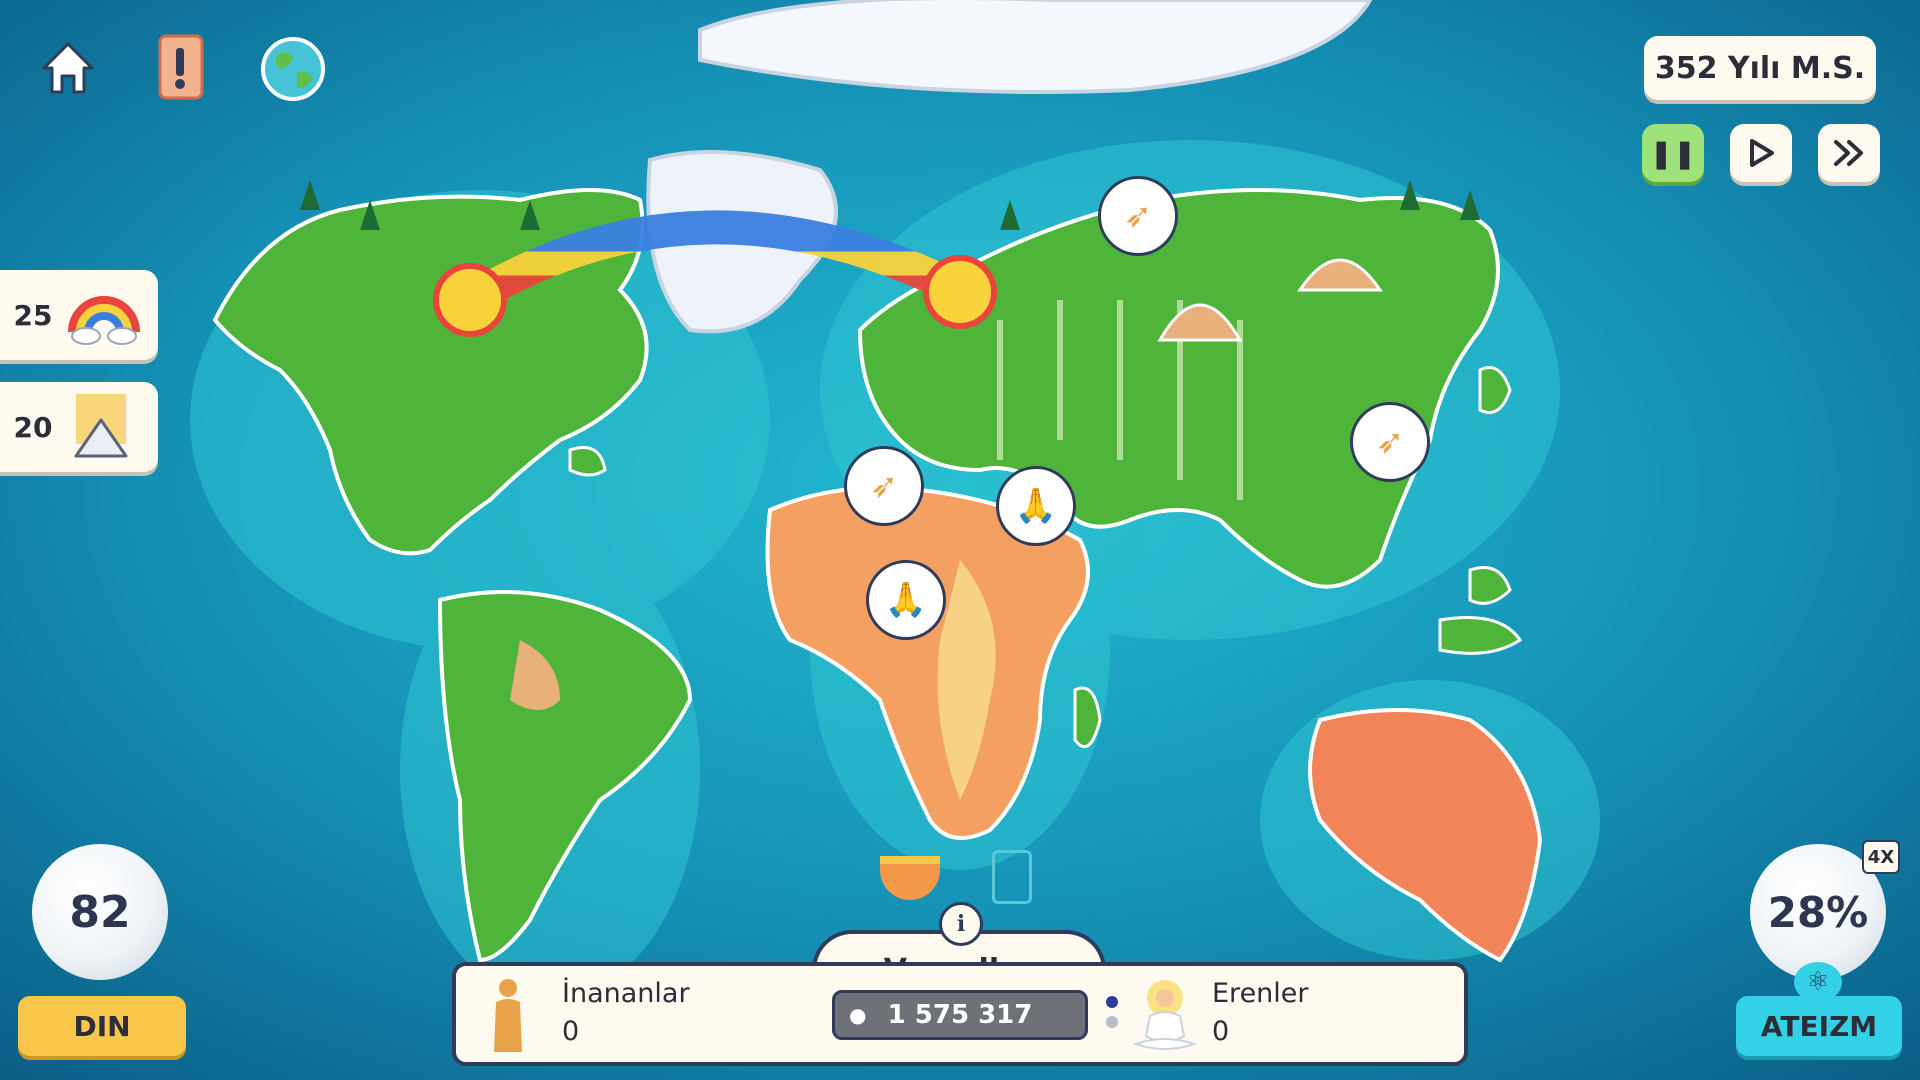 The width and height of the screenshot is (1920, 1080). I want to click on religion-button: DIN, so click(102, 1026).